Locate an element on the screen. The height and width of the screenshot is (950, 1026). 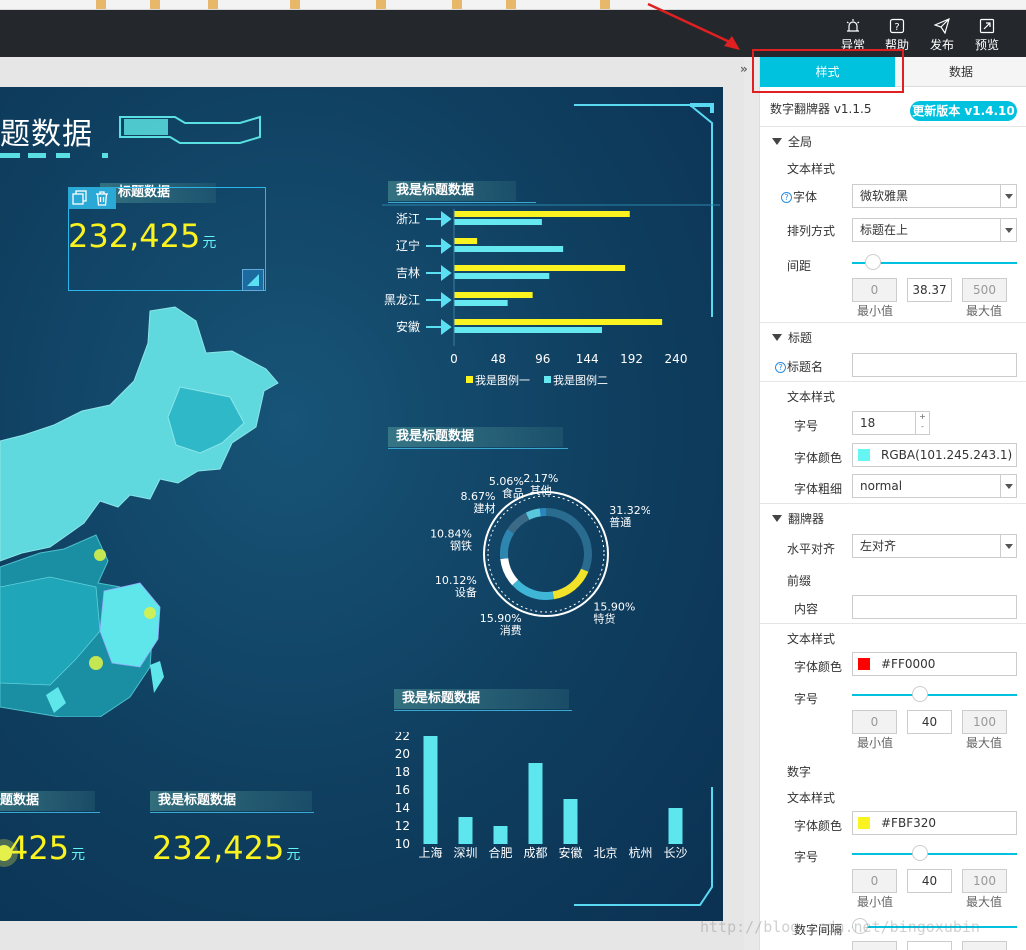
column-category-label: 成都 is located at coordinates (535, 853).